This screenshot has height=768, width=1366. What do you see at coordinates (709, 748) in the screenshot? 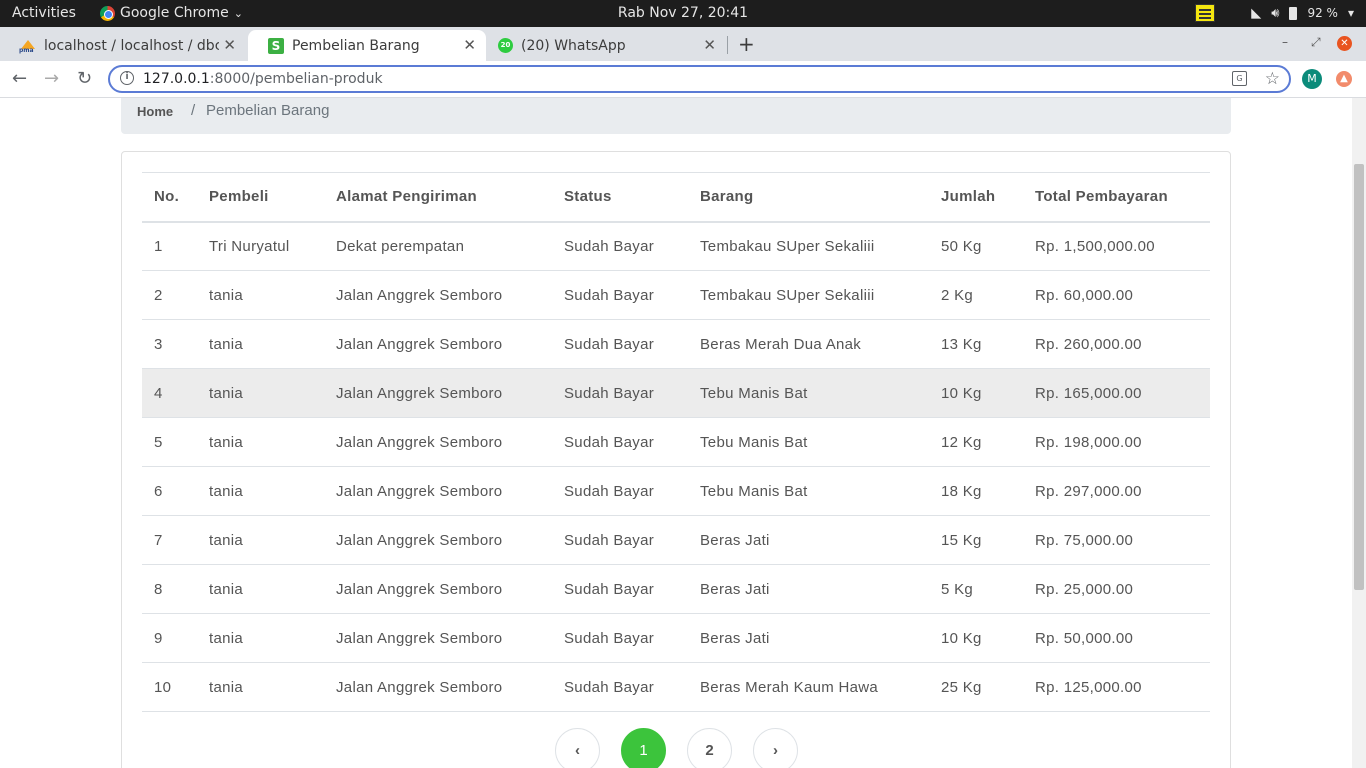
I see `page-button-2: 2` at bounding box center [709, 748].